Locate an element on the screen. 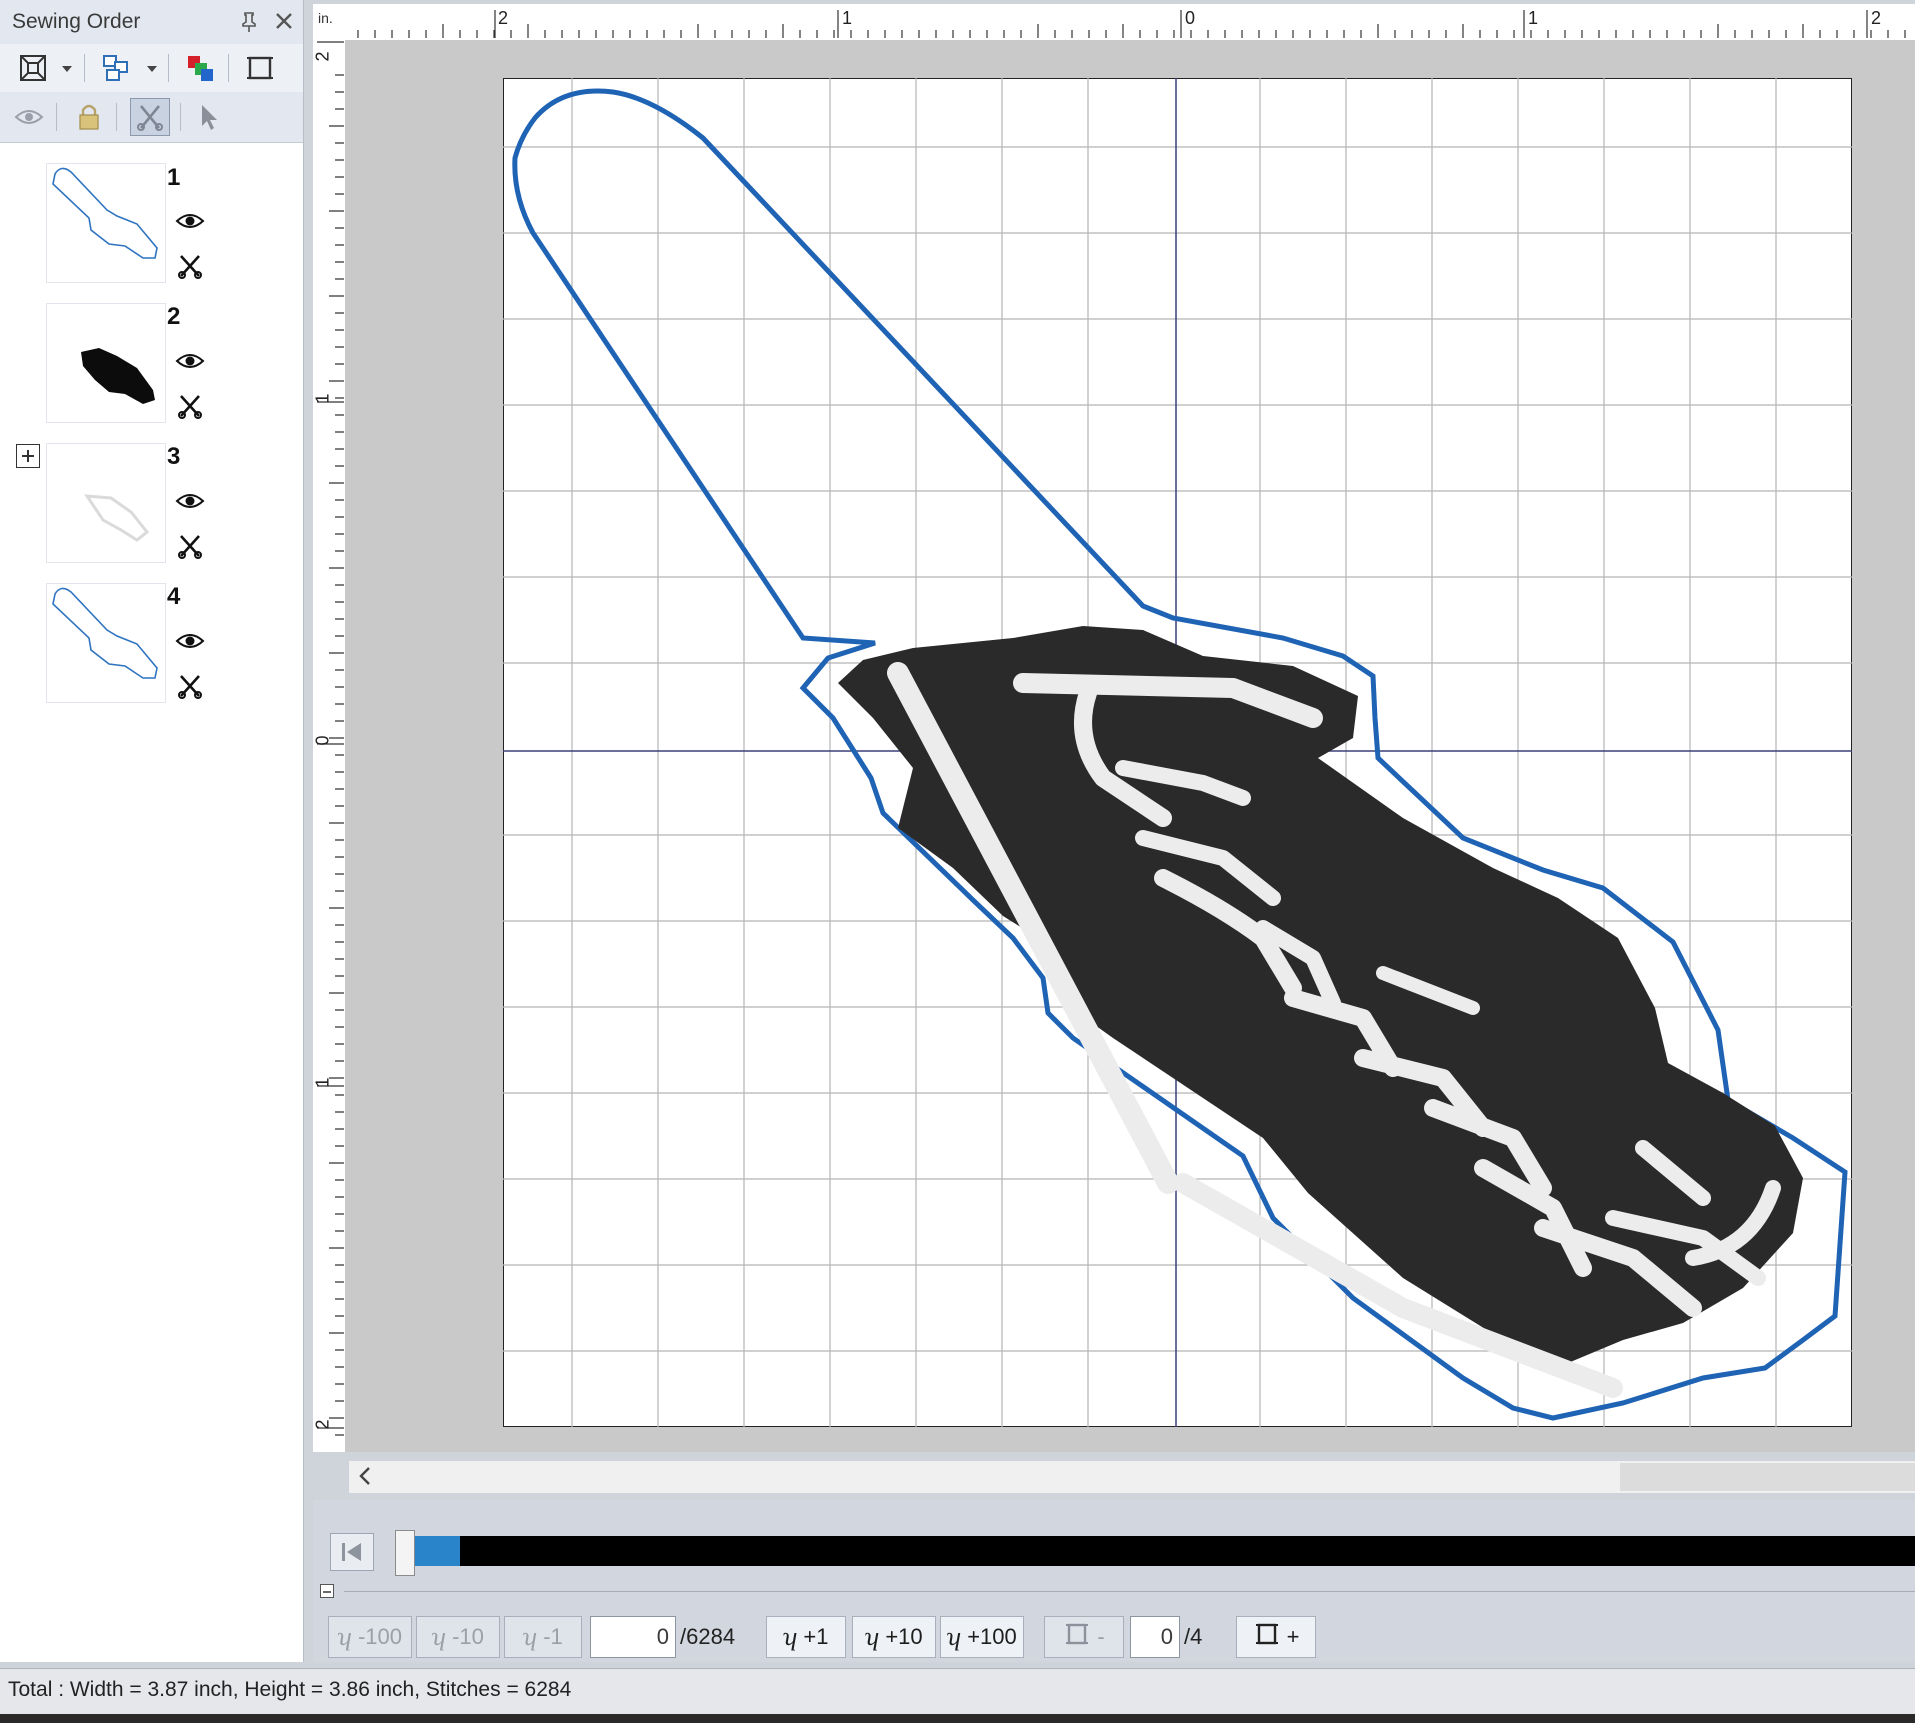 This screenshot has height=1723, width=1915. color-number-input: 0 is located at coordinates (1155, 1637).